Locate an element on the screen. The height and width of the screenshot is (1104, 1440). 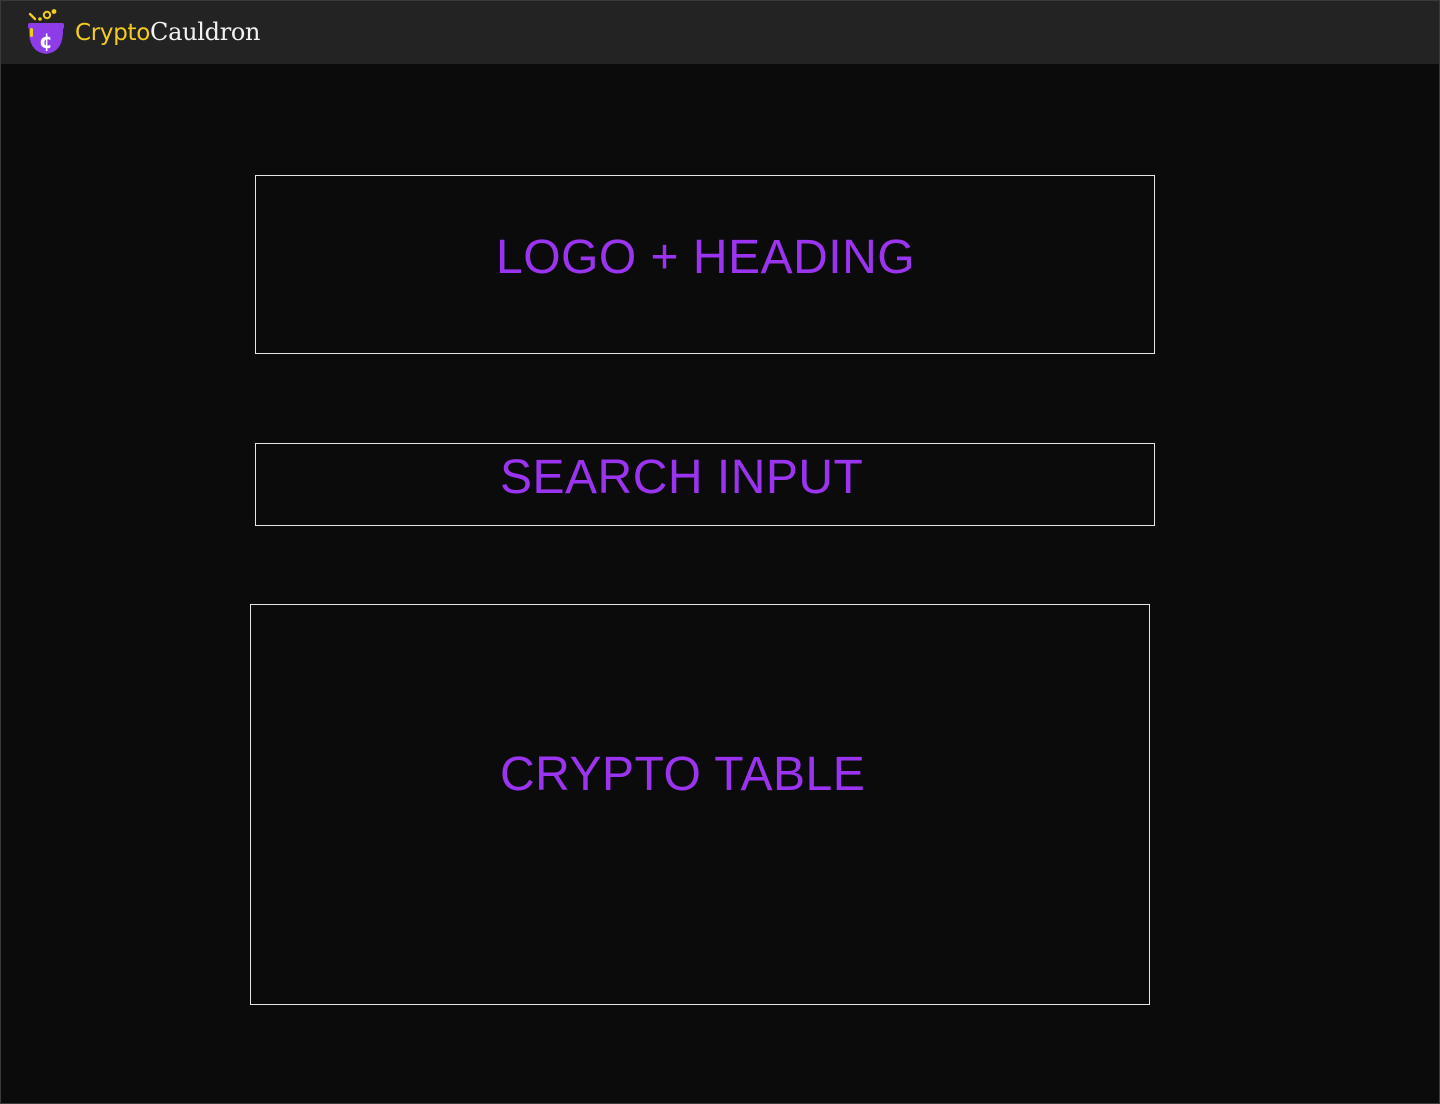
cauldron-coin-icon: ¢ is located at coordinates (46, 31).